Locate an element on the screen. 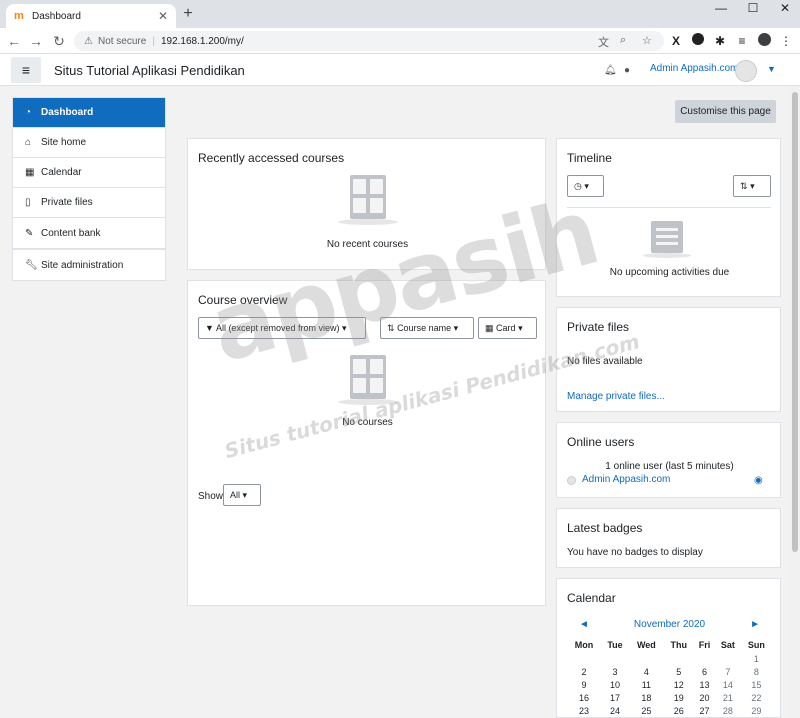 The height and width of the screenshot is (718, 800). sidebar-item-calendar: ▦ Calendar is located at coordinates (89, 173).